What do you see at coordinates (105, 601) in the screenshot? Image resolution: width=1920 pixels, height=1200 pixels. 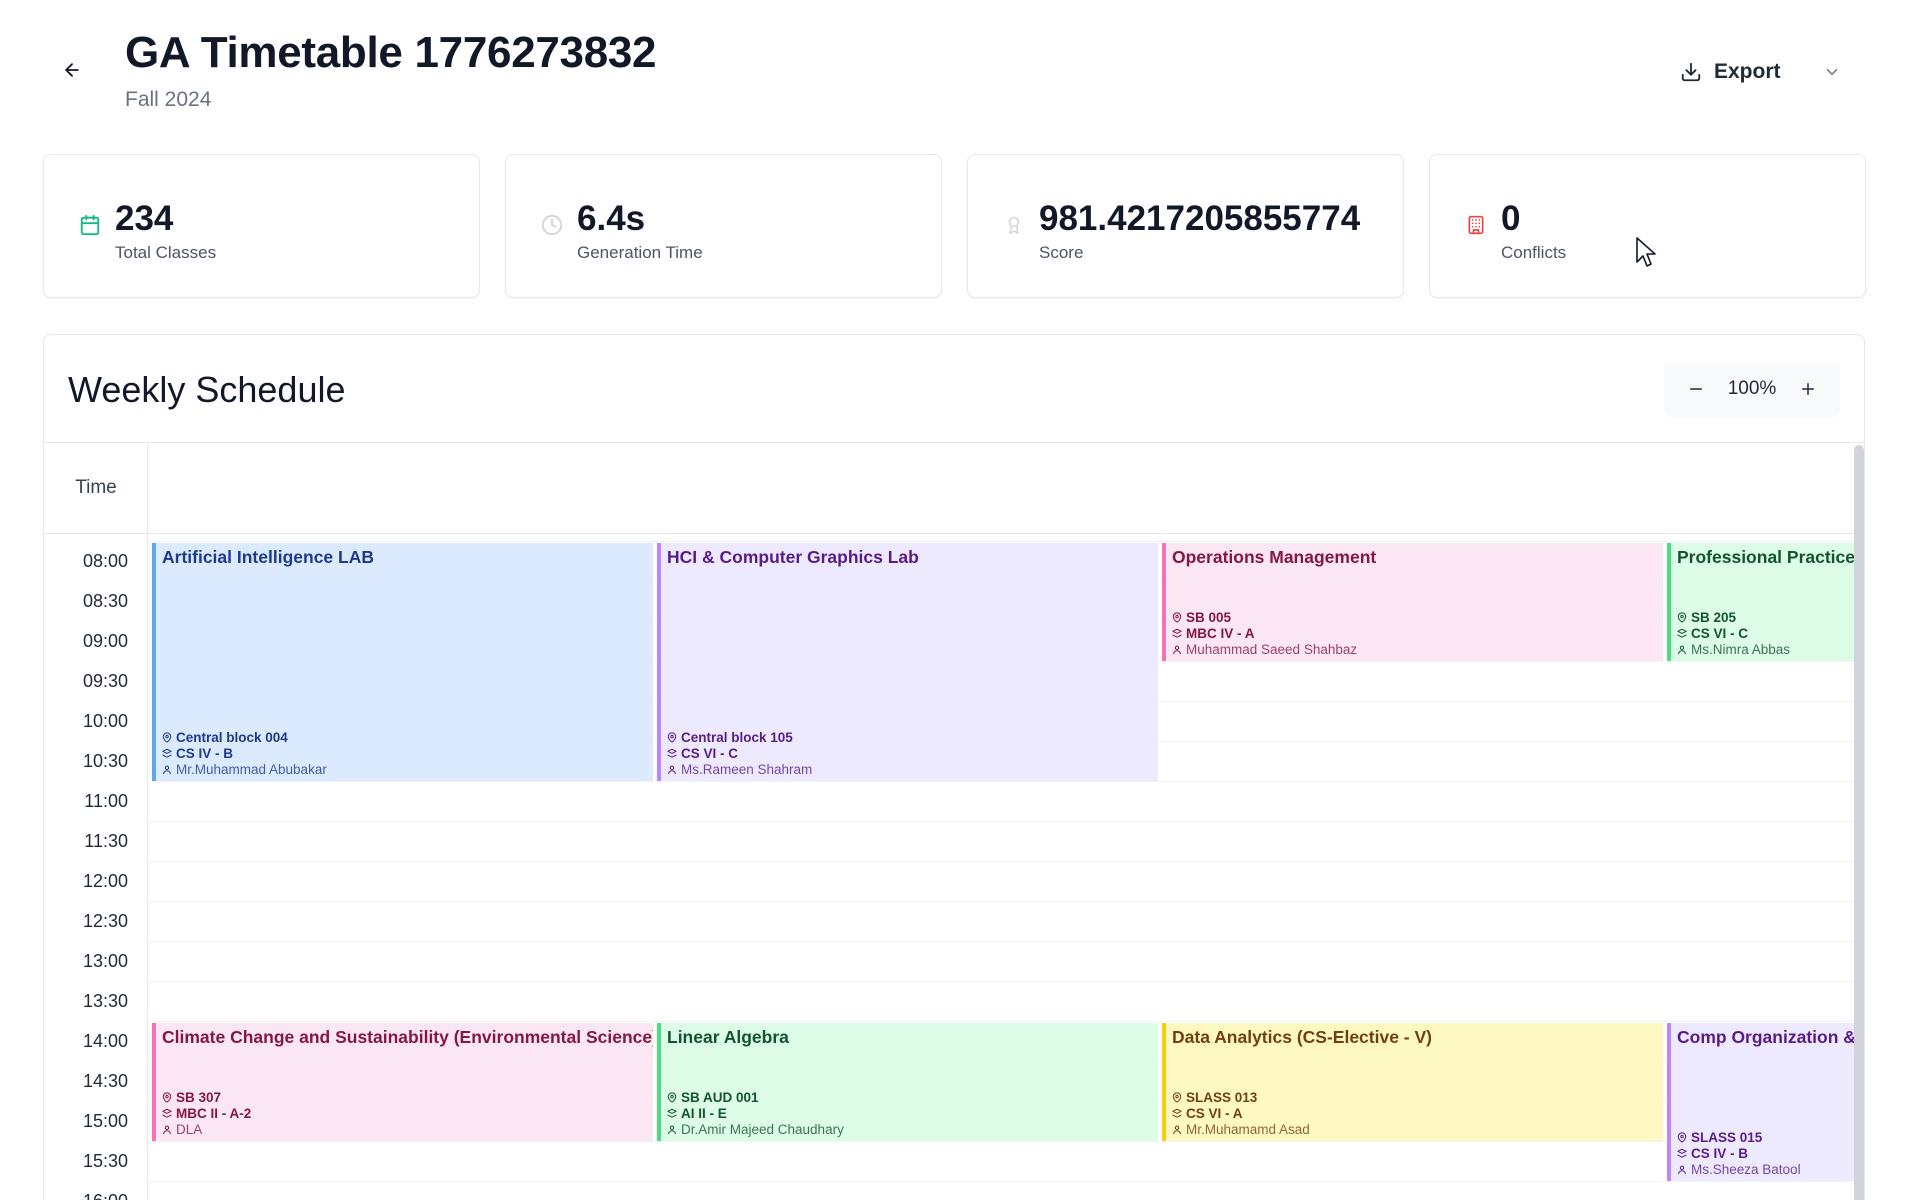 I see `time-label: 08:30` at bounding box center [105, 601].